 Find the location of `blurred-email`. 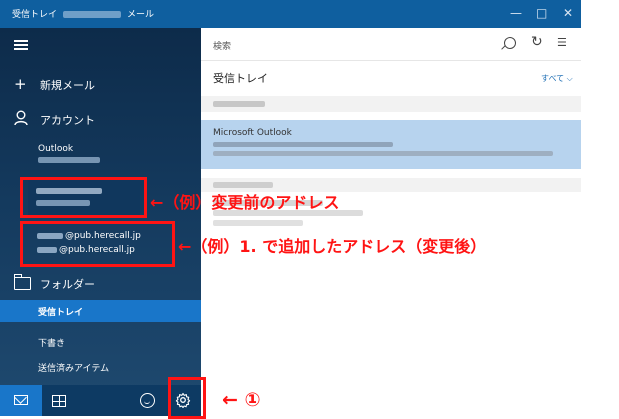

blurred-email is located at coordinates (69, 160).